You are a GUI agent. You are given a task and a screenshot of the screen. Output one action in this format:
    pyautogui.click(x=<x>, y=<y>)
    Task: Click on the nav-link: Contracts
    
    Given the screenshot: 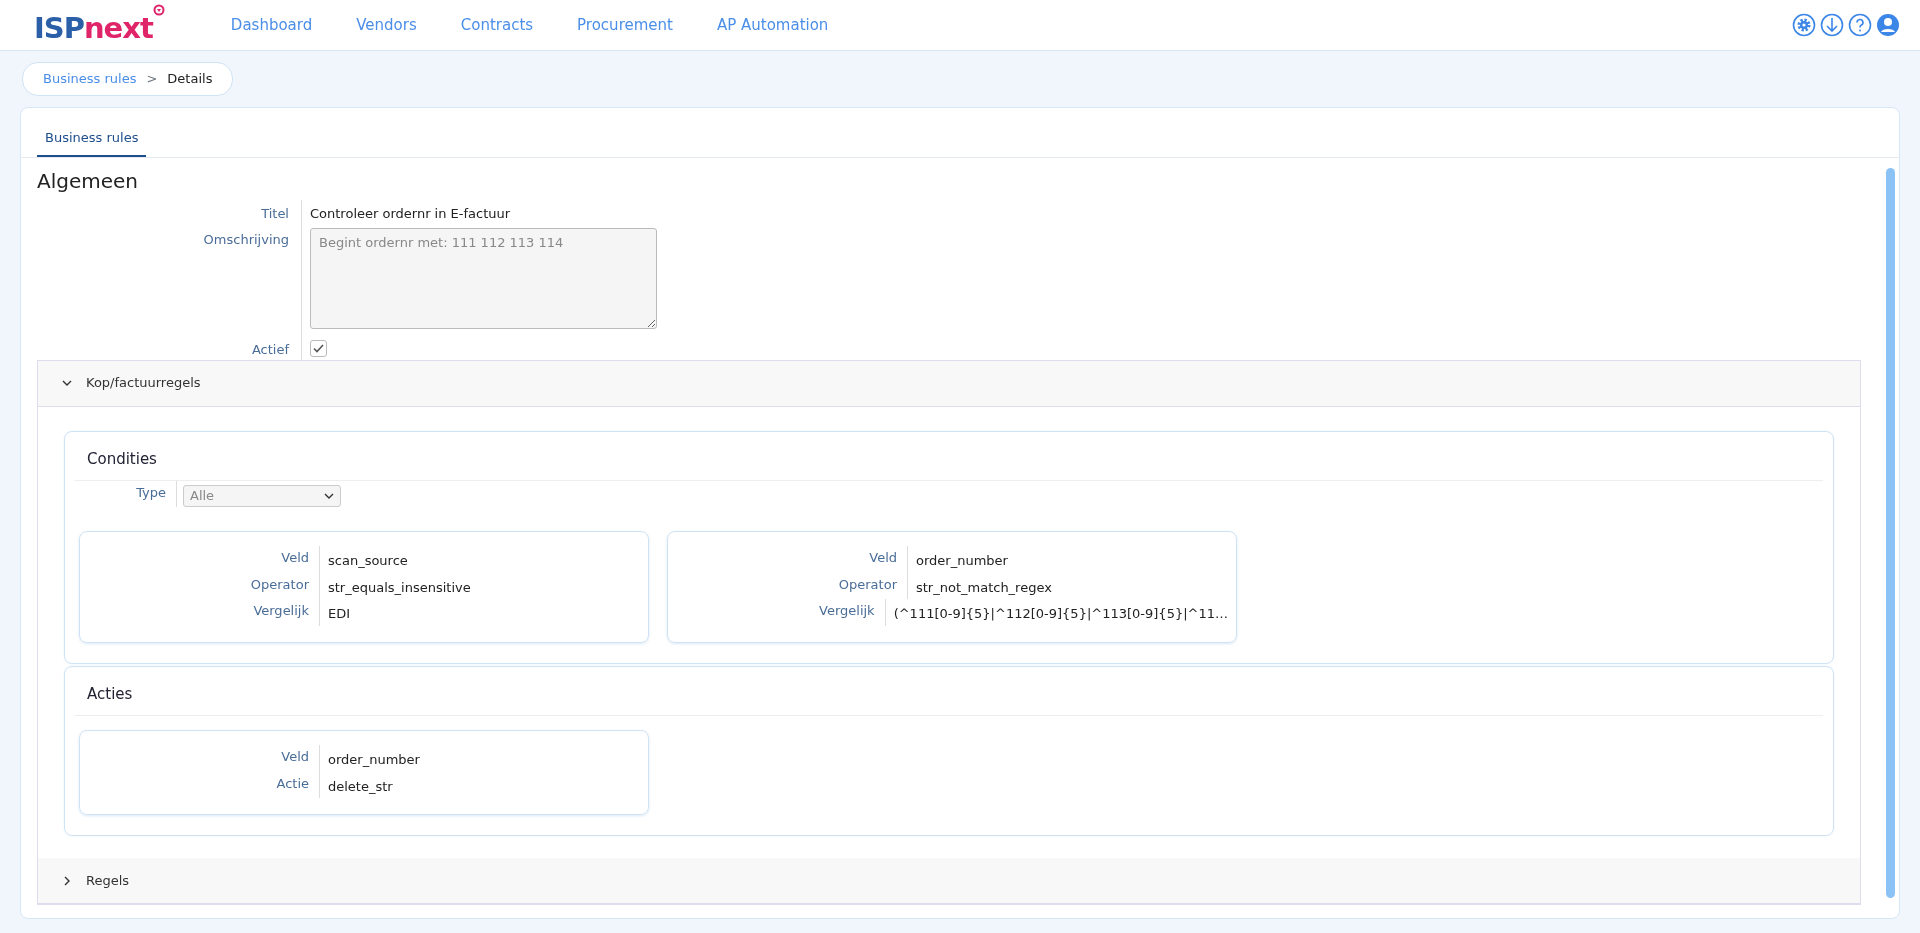 What is the action you would take?
    pyautogui.click(x=497, y=25)
    